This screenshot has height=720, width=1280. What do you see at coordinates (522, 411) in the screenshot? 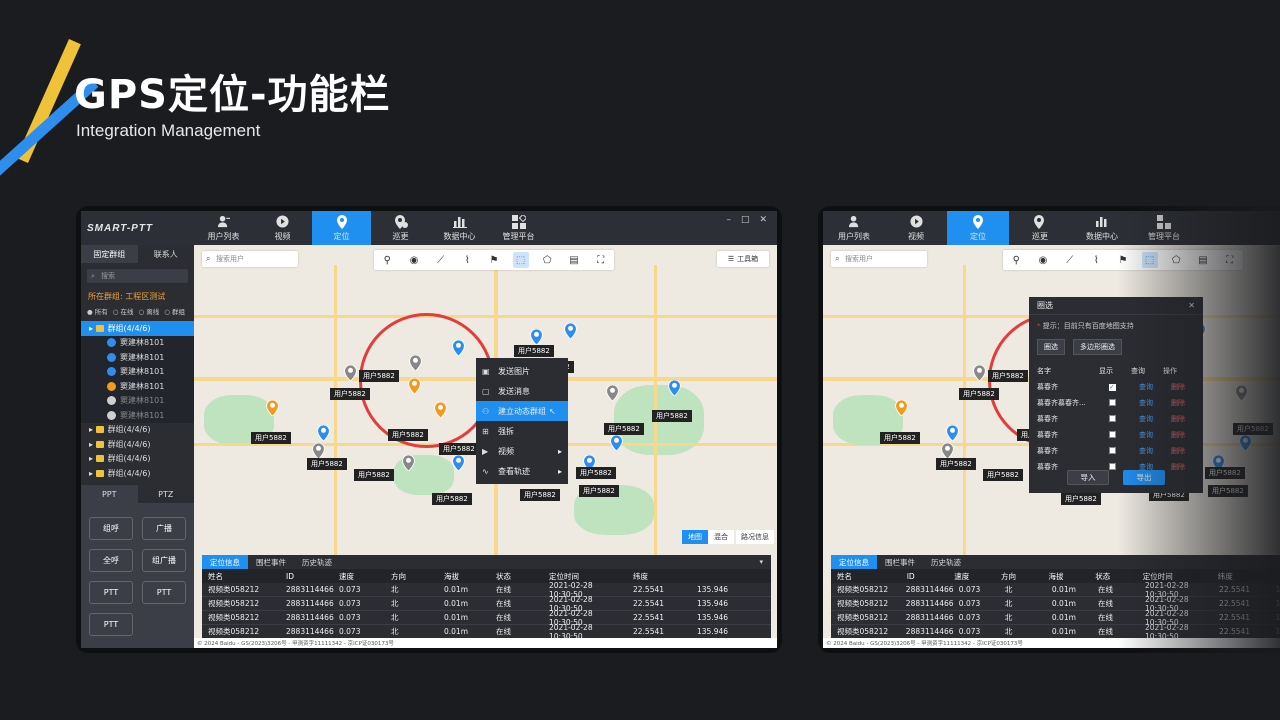
I see `menu-create-dynamic-group: ⚇ 建立动态群组 ↖` at bounding box center [522, 411].